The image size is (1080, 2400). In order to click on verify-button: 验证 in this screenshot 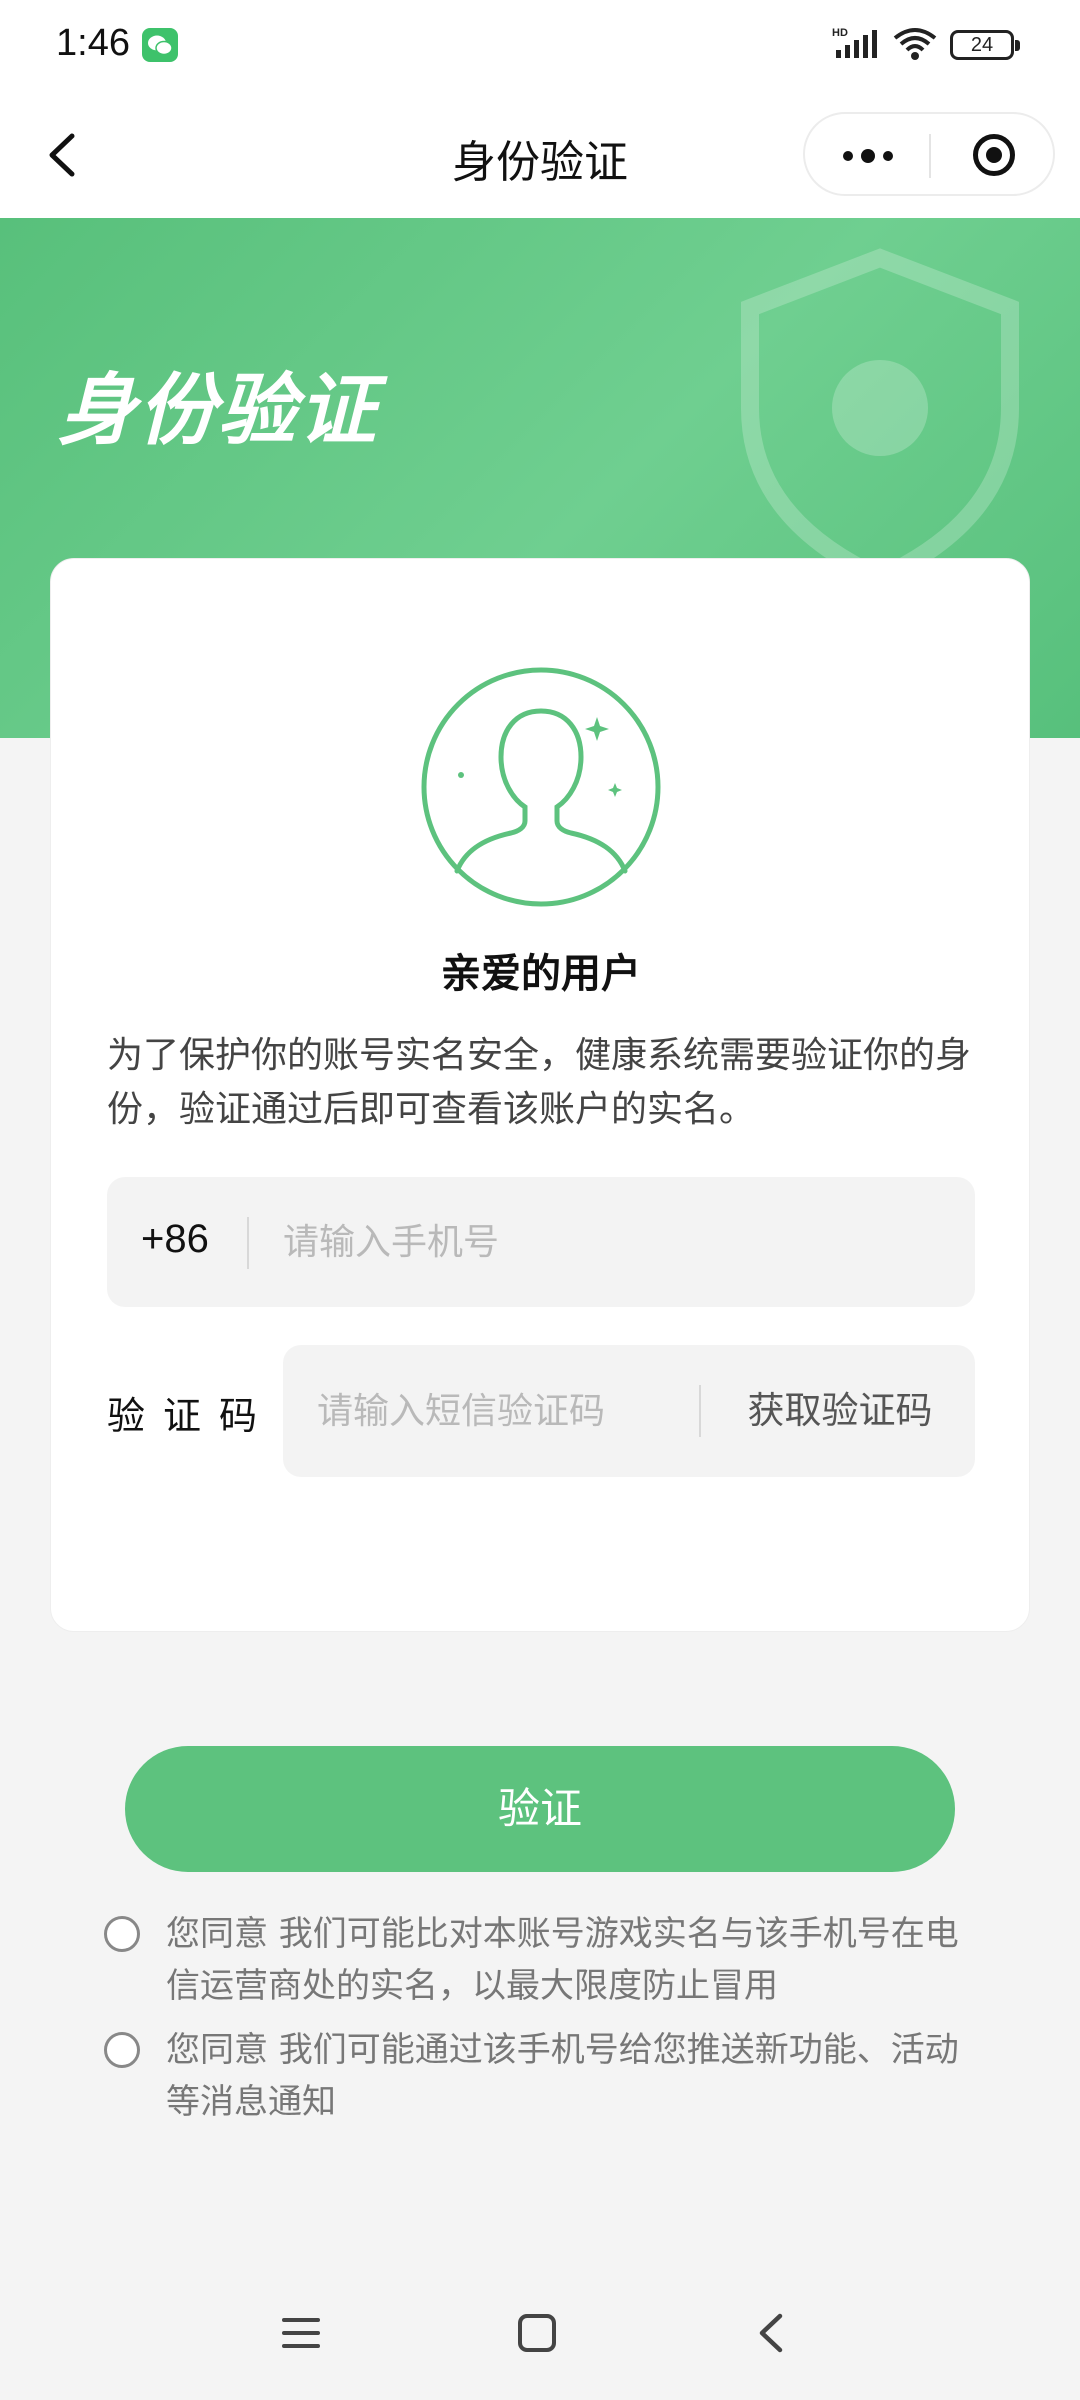, I will do `click(540, 1809)`.